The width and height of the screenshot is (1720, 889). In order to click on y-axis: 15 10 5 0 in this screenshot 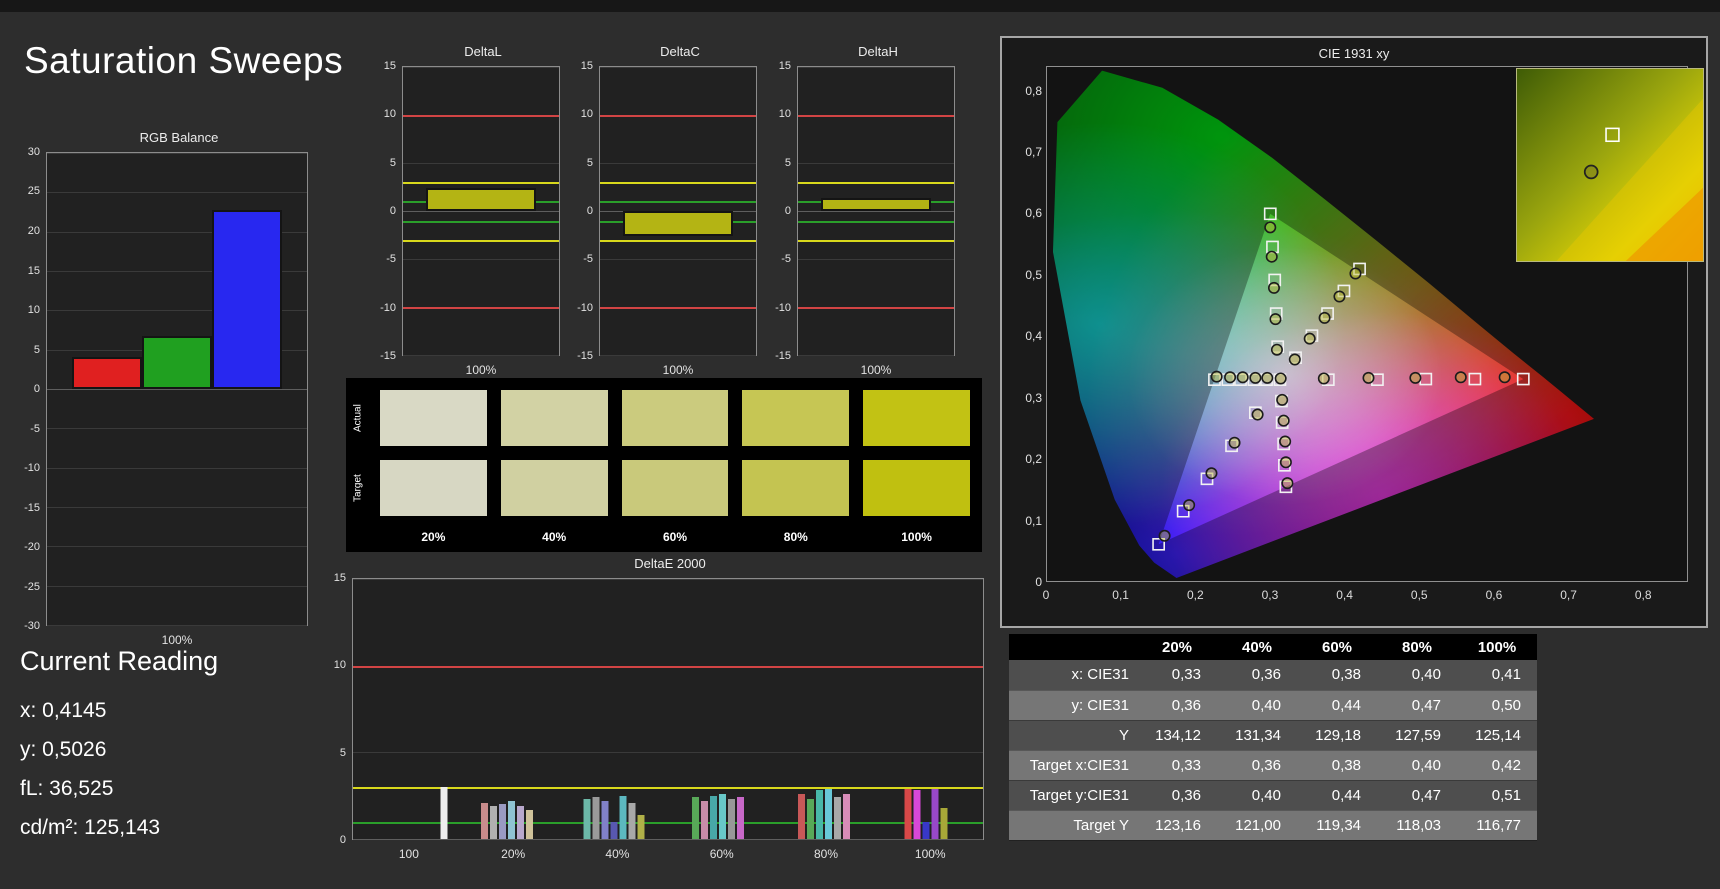, I will do `click(331, 709)`.